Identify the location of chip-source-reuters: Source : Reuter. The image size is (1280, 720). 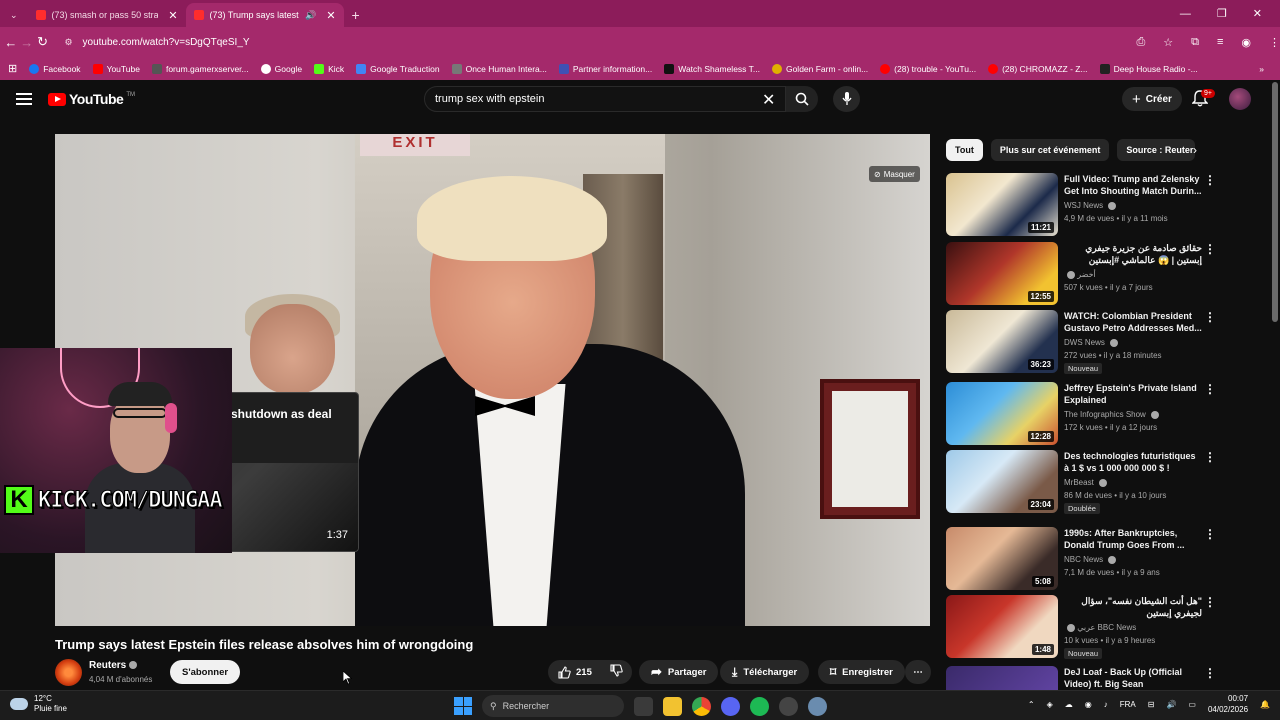
(1156, 150).